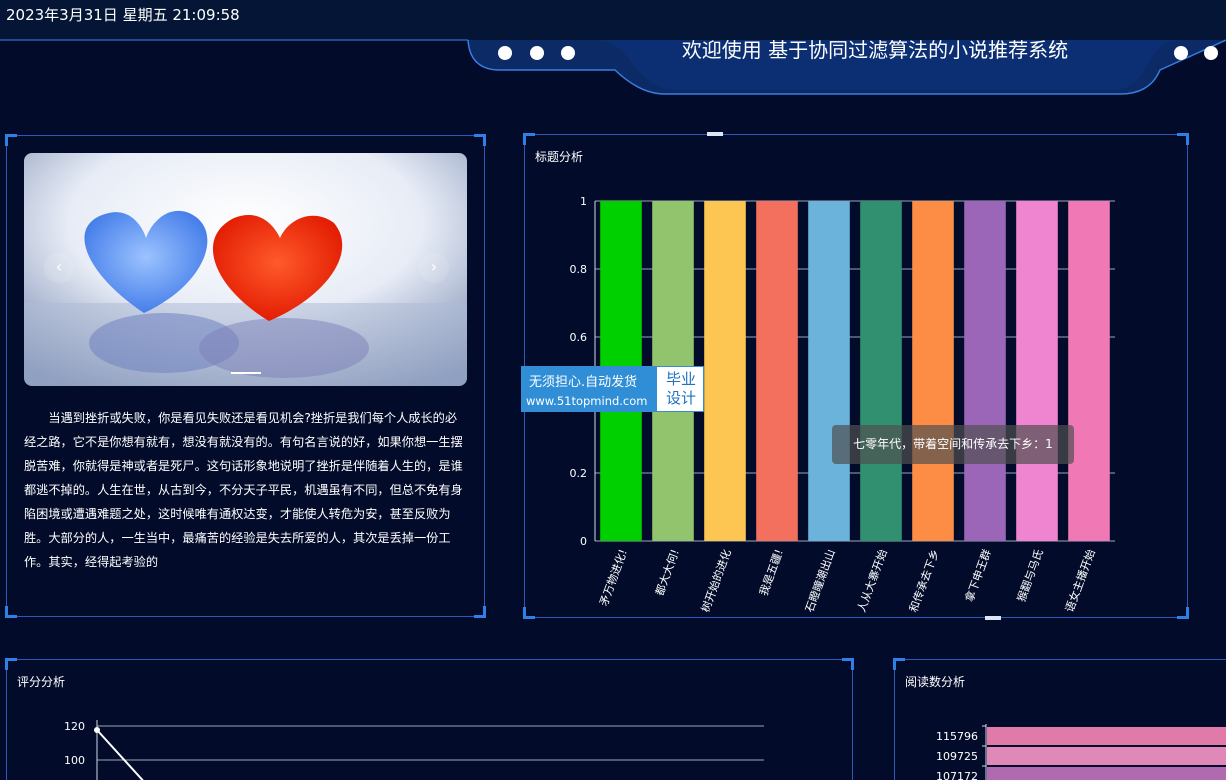  What do you see at coordinates (1030, 575) in the screenshot?
I see `x-tick-label: 猴翻与马氏` at bounding box center [1030, 575].